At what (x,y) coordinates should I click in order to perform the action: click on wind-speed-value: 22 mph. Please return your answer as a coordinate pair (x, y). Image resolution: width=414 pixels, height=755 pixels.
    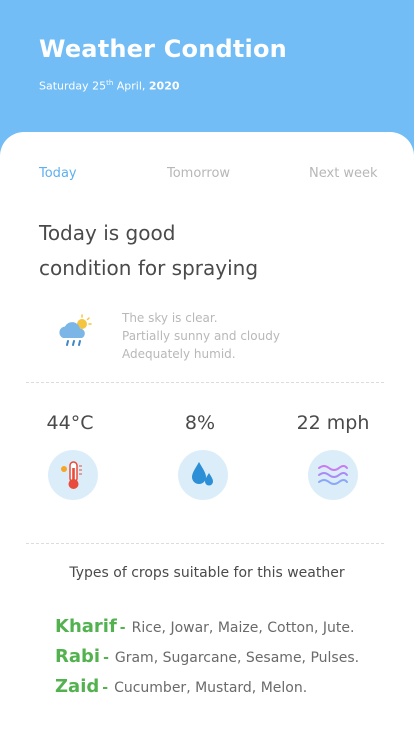
    Looking at the image, I should click on (333, 423).